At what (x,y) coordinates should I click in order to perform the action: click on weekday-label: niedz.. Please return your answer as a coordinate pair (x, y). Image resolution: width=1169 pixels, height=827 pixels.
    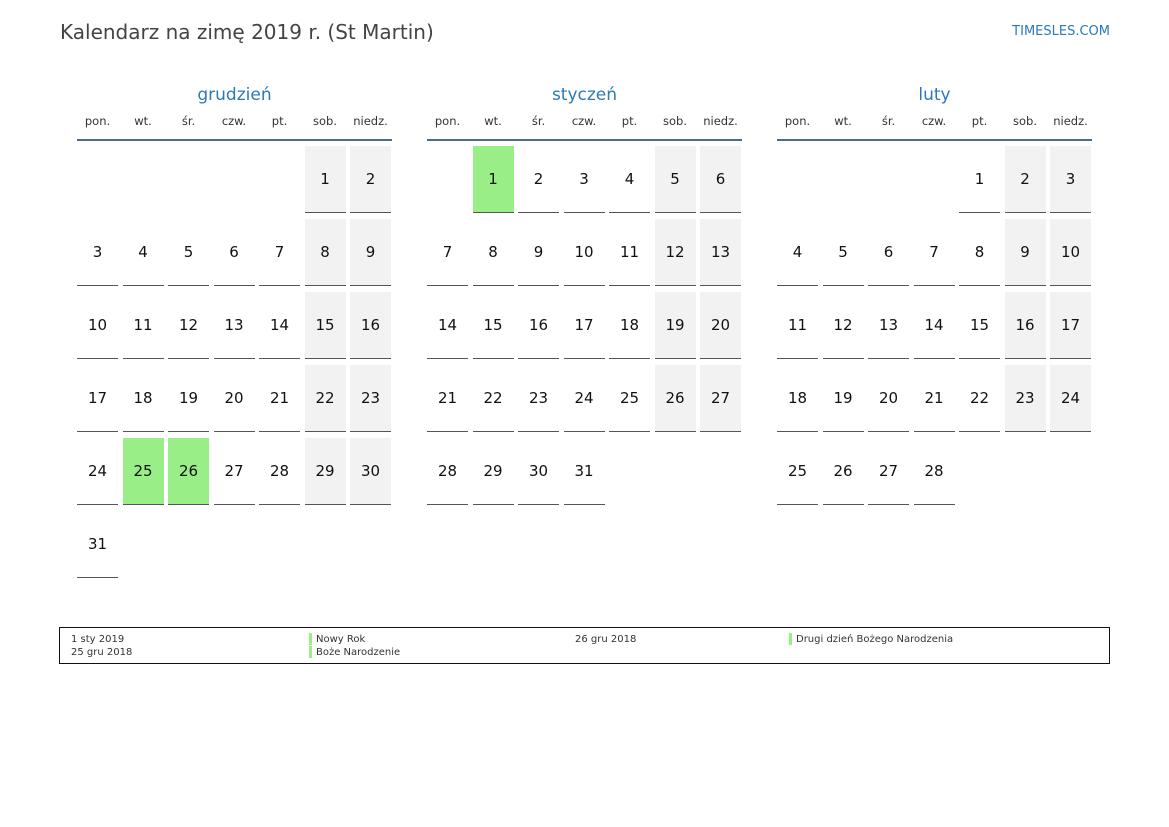
    Looking at the image, I should click on (1070, 121).